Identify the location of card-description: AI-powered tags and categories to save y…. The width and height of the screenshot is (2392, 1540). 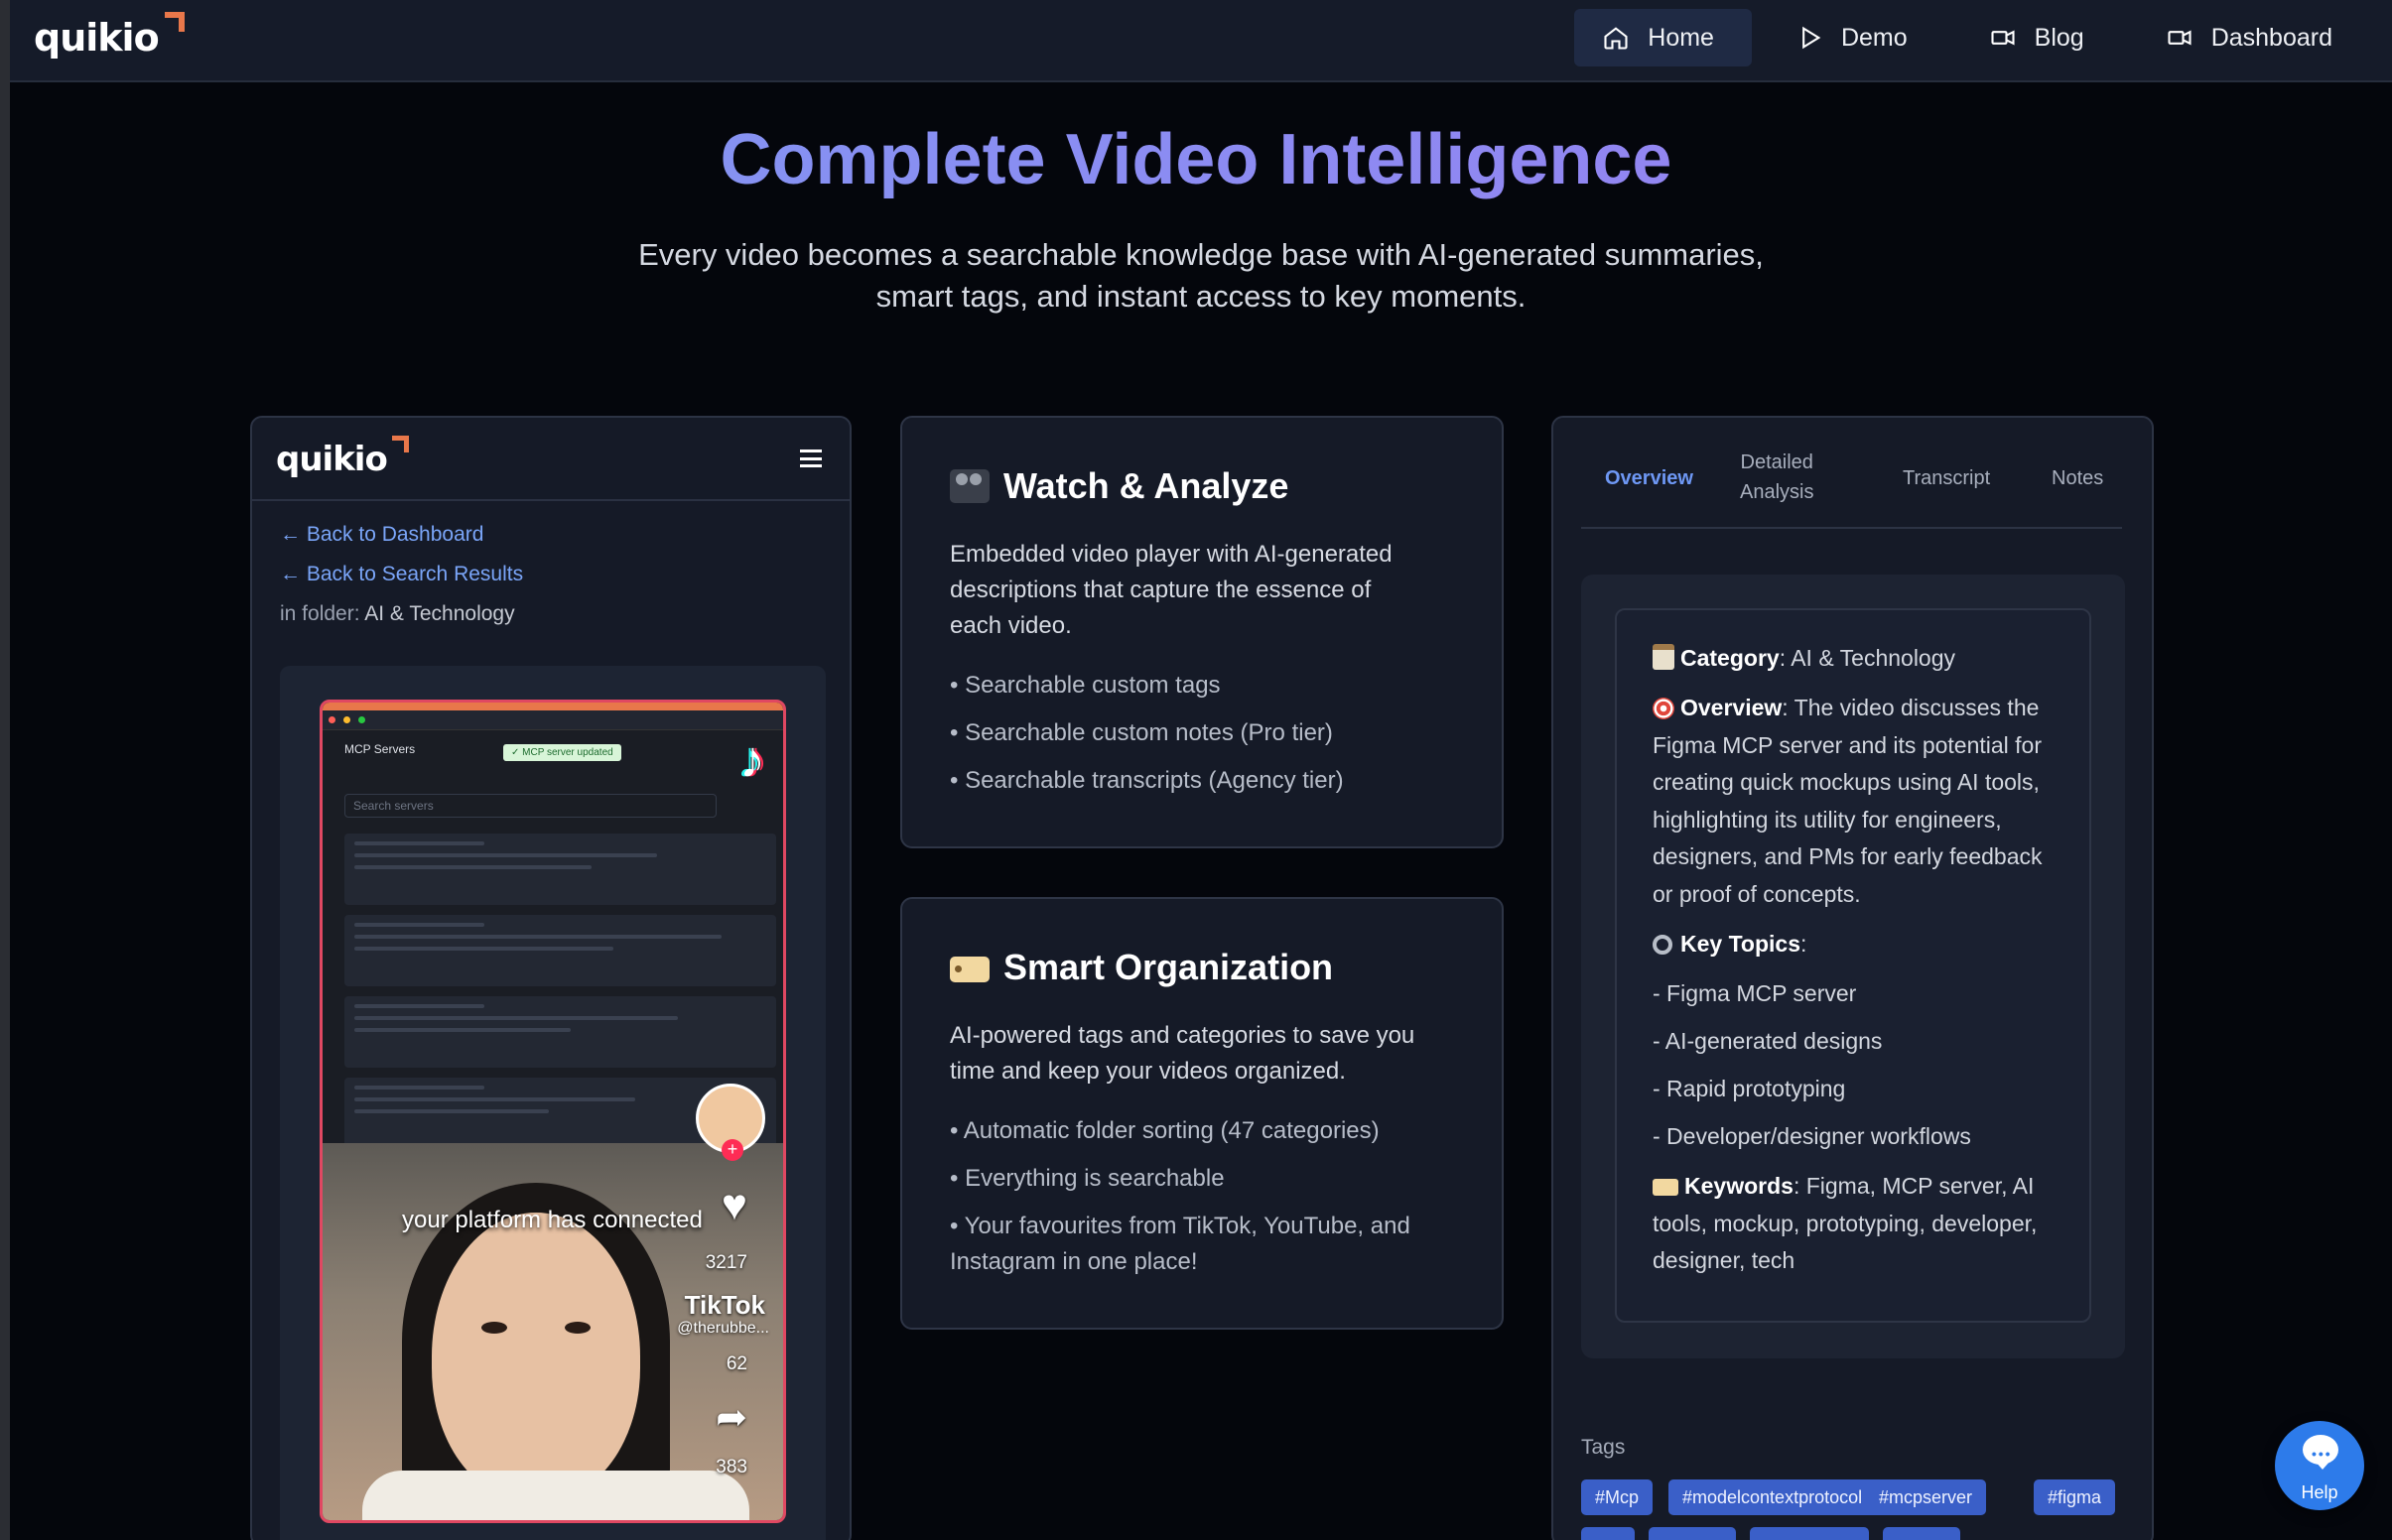
(1208, 1054).